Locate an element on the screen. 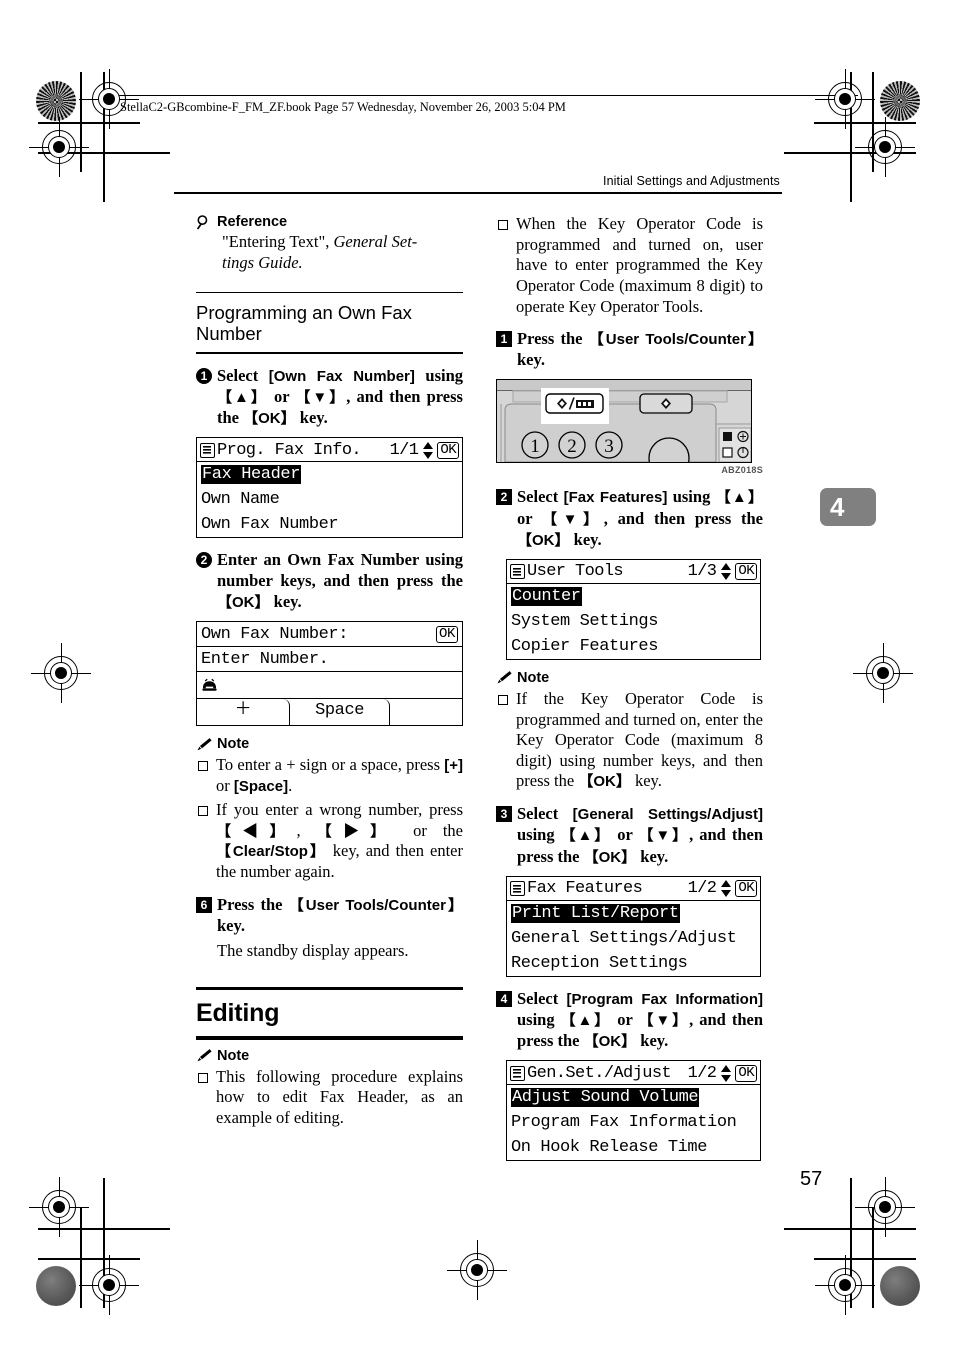 The image size is (954, 1348). r3-key-ok: 【OK】 is located at coordinates (610, 857).